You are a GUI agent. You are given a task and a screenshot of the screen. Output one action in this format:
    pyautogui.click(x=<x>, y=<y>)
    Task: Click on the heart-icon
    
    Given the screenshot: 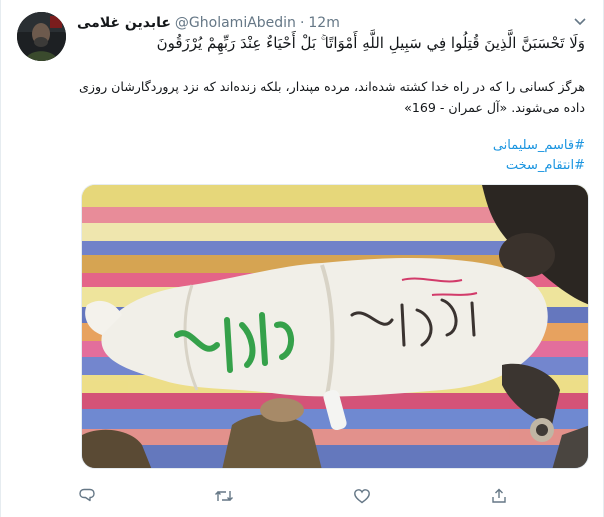 What is the action you would take?
    pyautogui.click(x=362, y=496)
    